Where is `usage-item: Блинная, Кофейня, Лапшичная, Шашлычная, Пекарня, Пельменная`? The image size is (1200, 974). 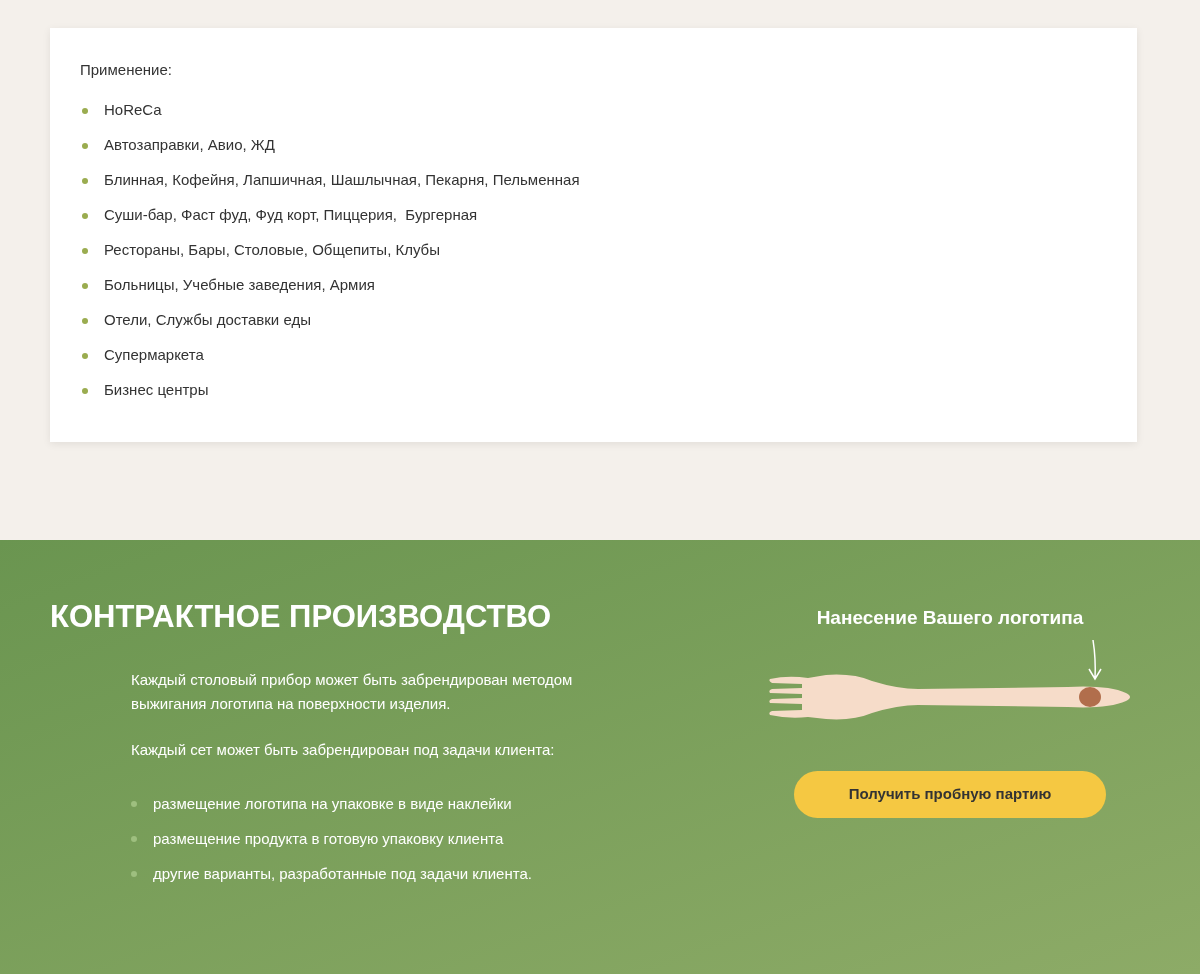 usage-item: Блинная, Кофейня, Лапшичная, Шашлычная, Пекарня, Пельменная is located at coordinates (342, 180).